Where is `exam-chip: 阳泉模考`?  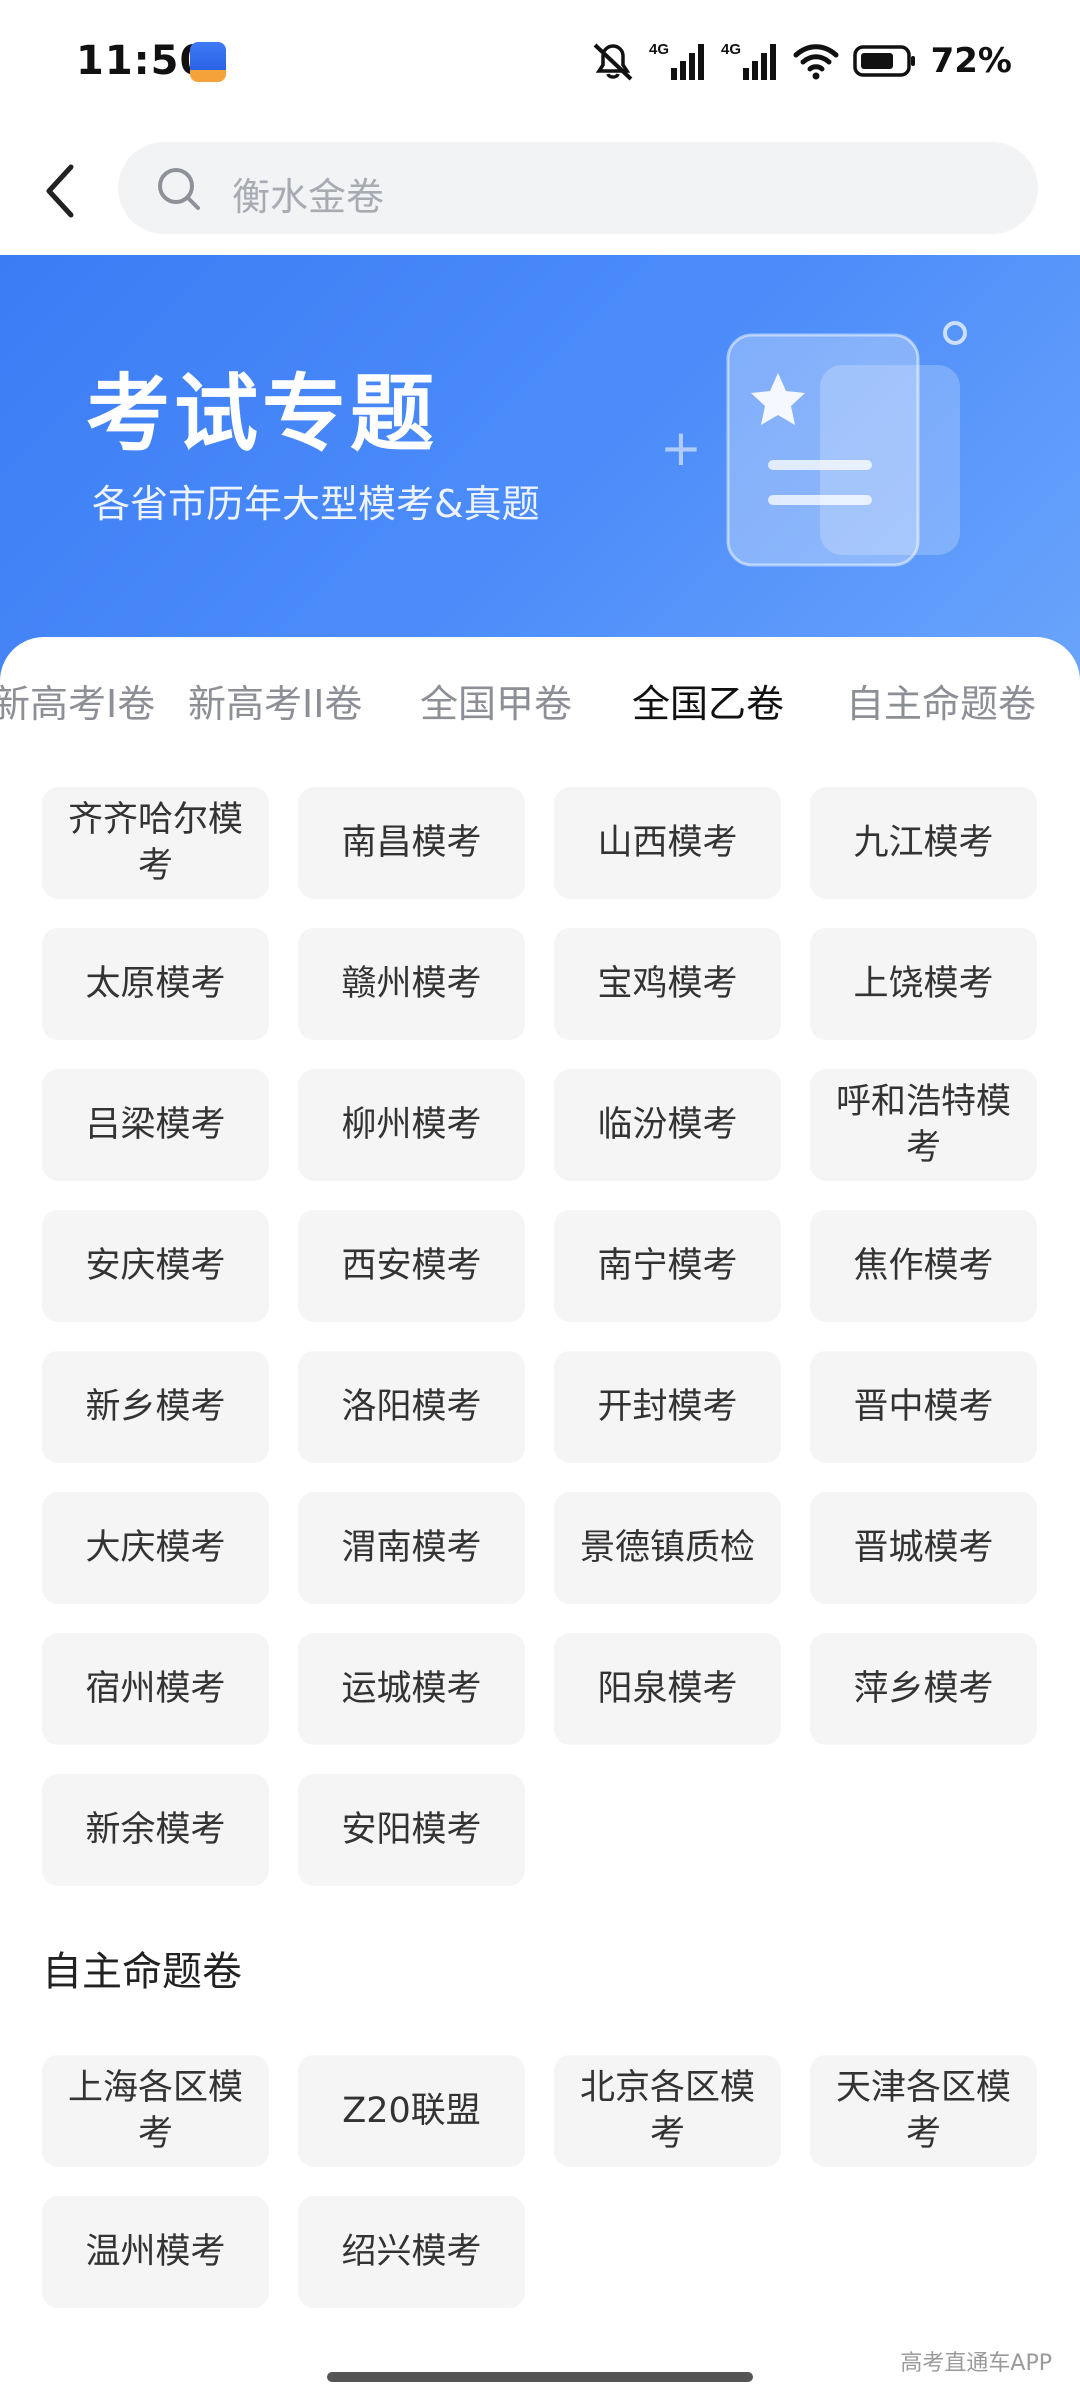
exam-chip: 阳泉模考 is located at coordinates (667, 1689).